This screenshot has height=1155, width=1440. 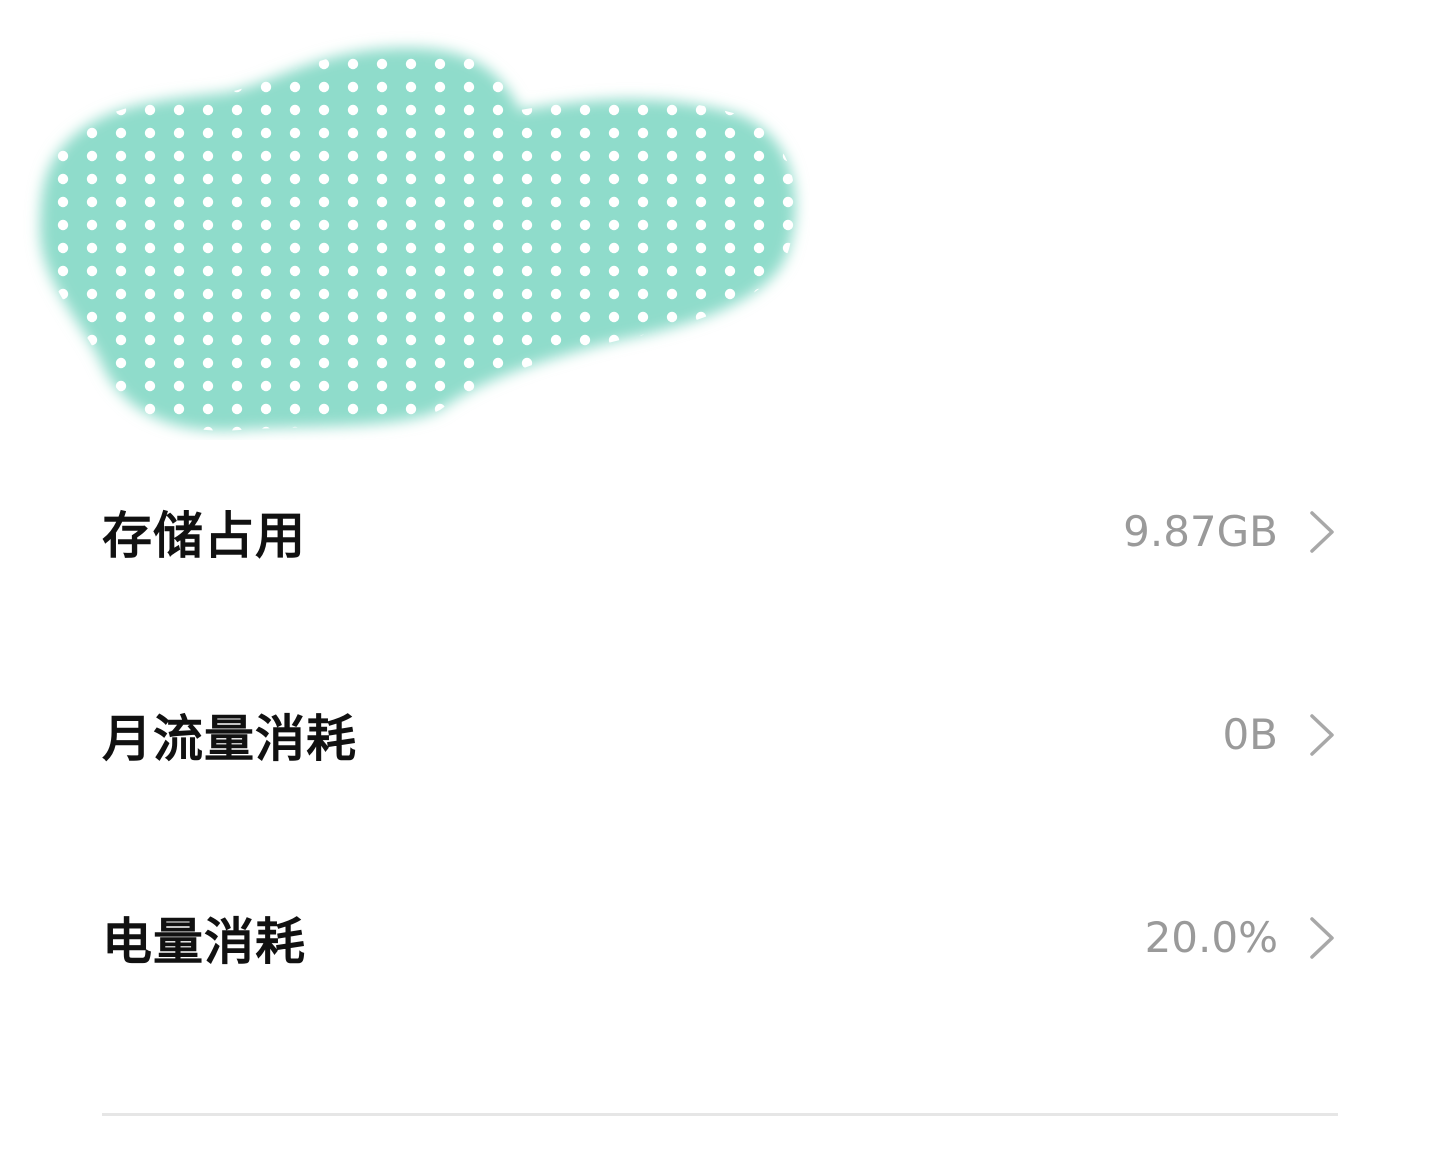 I want to click on battery-usage-value: 20.0%, so click(x=1211, y=937).